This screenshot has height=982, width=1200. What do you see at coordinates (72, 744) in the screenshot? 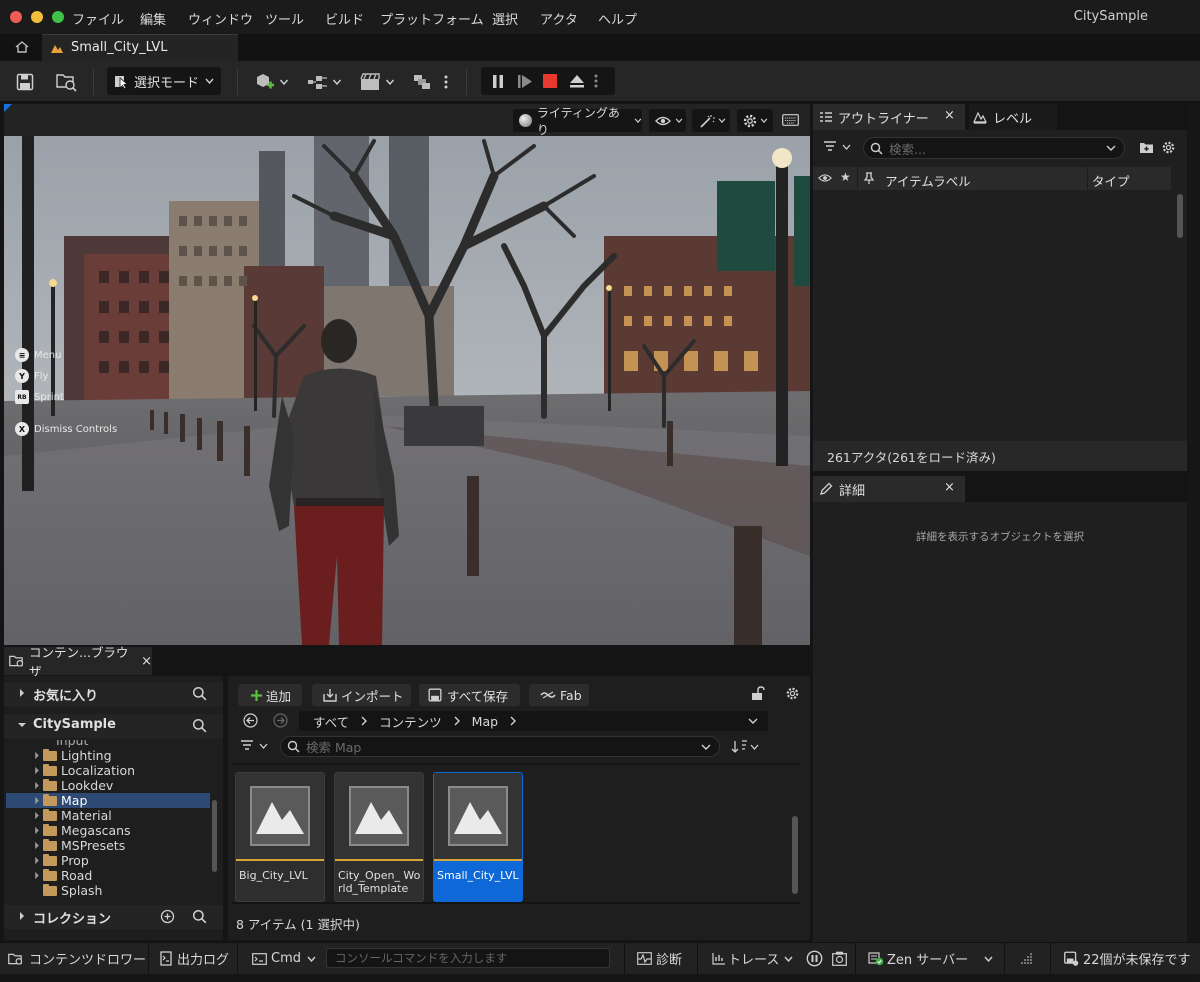
I see `folder-tree-item-partial: Input` at bounding box center [72, 744].